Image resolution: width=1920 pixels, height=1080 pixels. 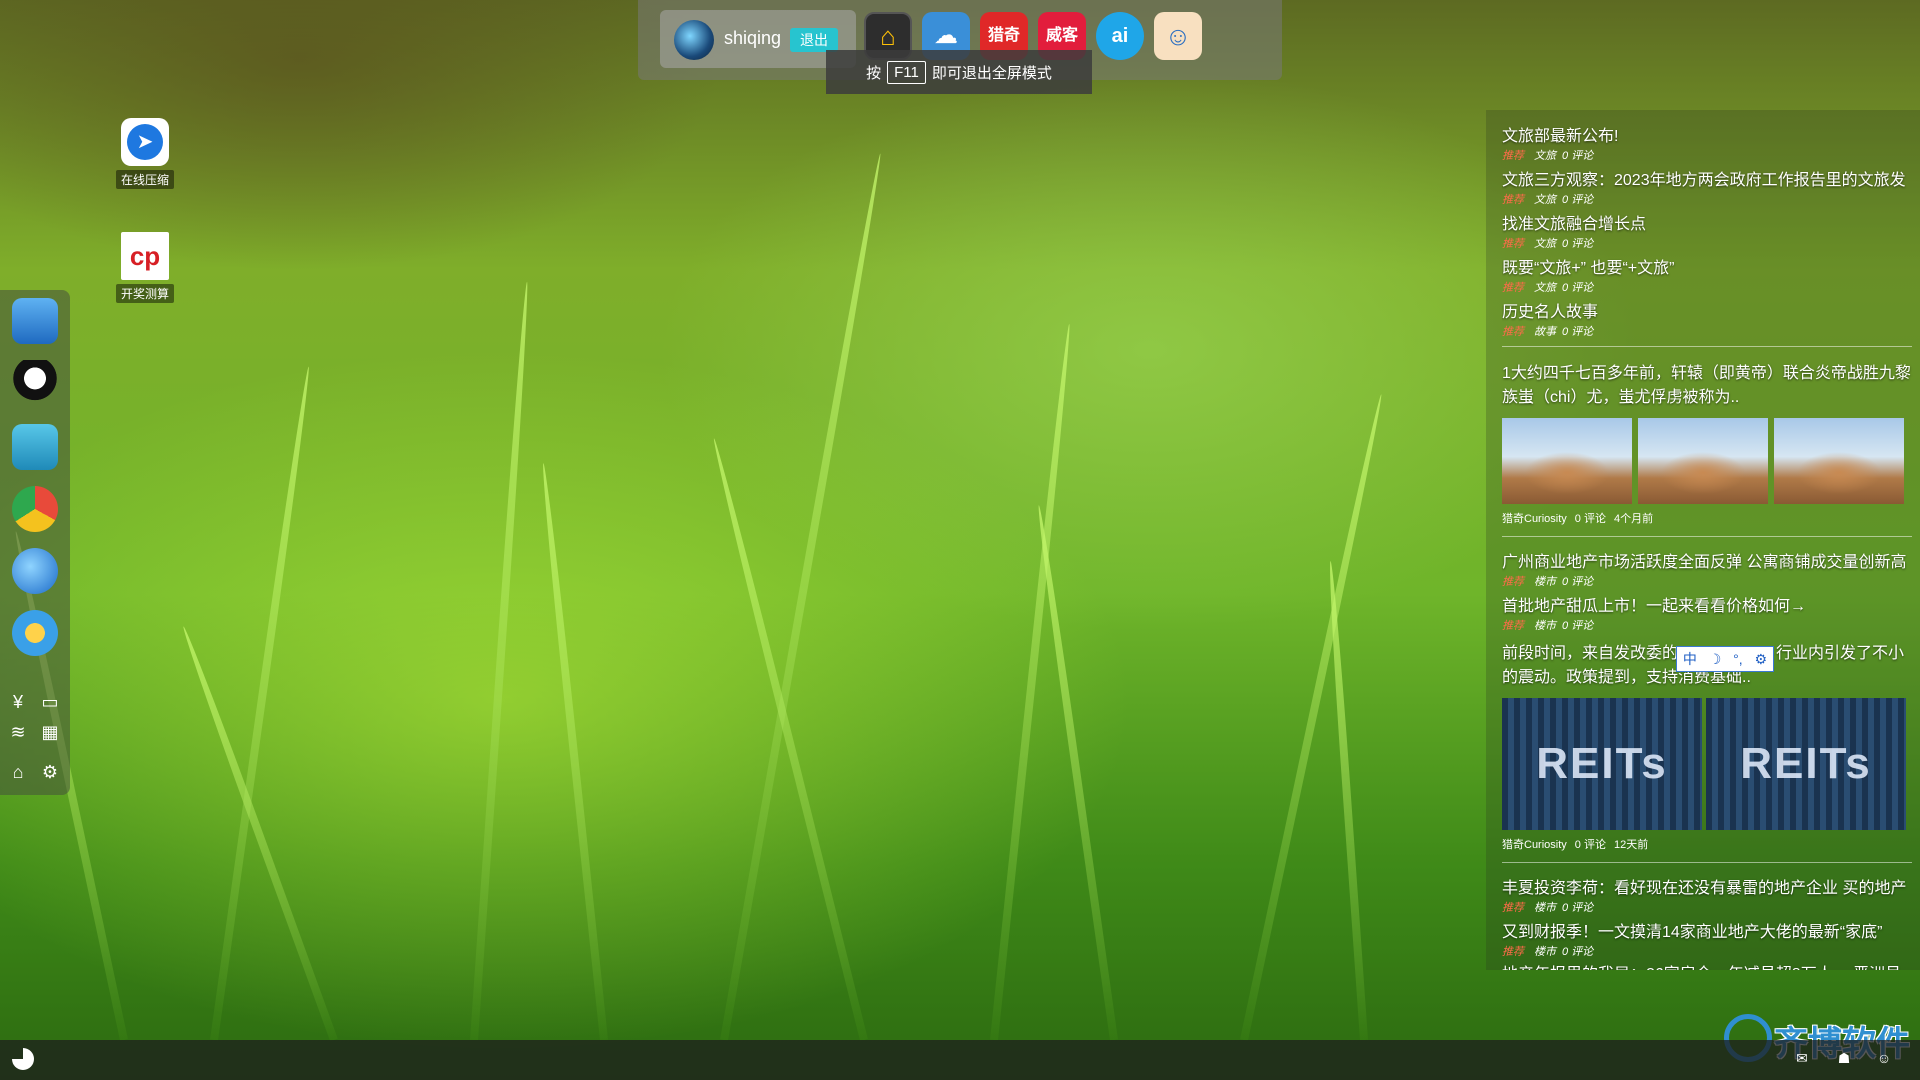 I want to click on card-icon: ▭, so click(x=50, y=702).